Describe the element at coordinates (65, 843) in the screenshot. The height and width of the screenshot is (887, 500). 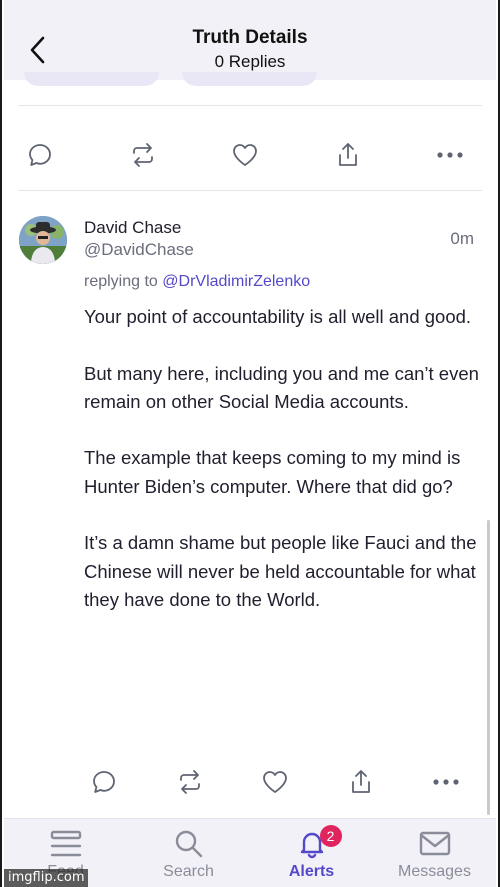
I see `feed-icon` at that location.